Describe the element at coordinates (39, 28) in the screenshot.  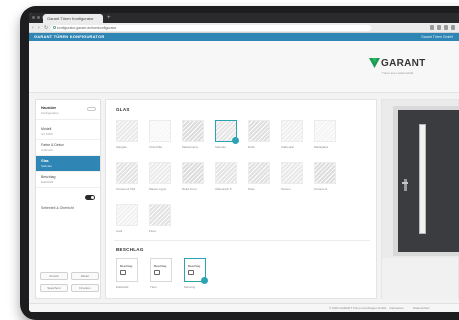
I see `forward-arrow-icon: ›` at that location.